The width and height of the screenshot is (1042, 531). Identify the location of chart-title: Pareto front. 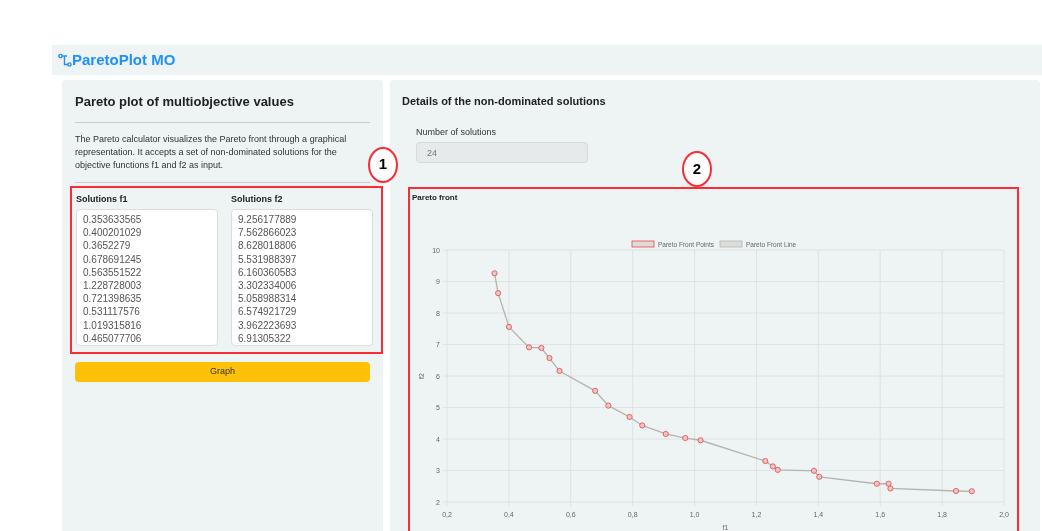
(435, 198).